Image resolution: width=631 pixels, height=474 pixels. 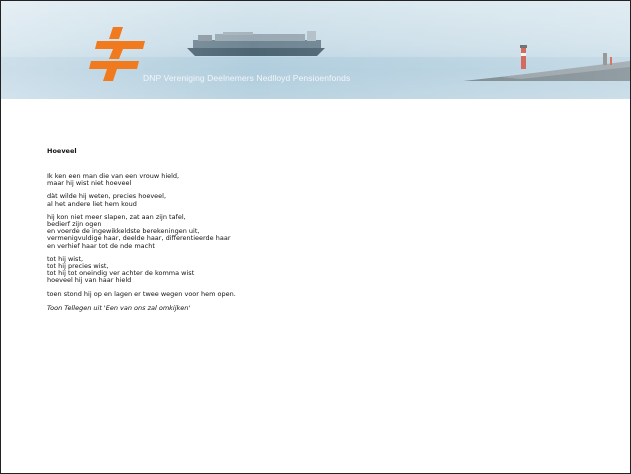 What do you see at coordinates (89, 183) in the screenshot?
I see `poem-line: maar hij wist niet hoeveel` at bounding box center [89, 183].